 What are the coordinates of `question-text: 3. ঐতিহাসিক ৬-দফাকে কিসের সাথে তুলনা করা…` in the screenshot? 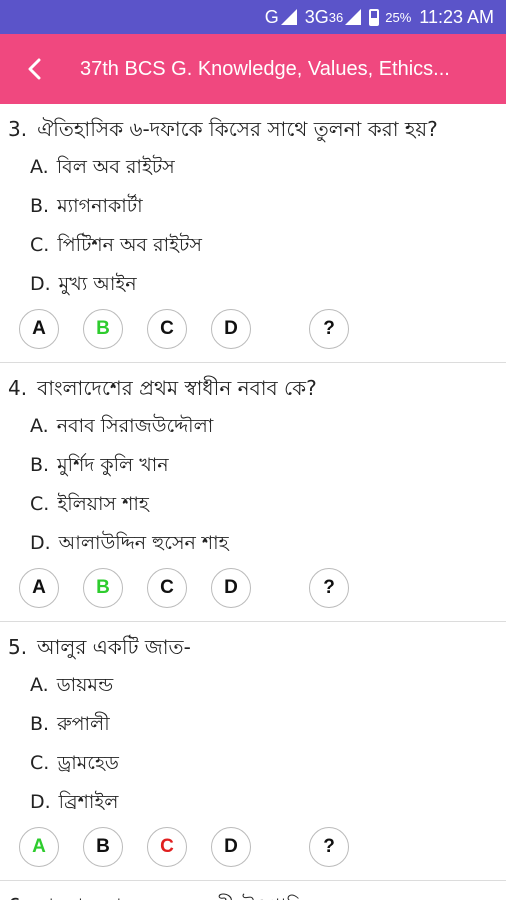 It's located at (253, 129).